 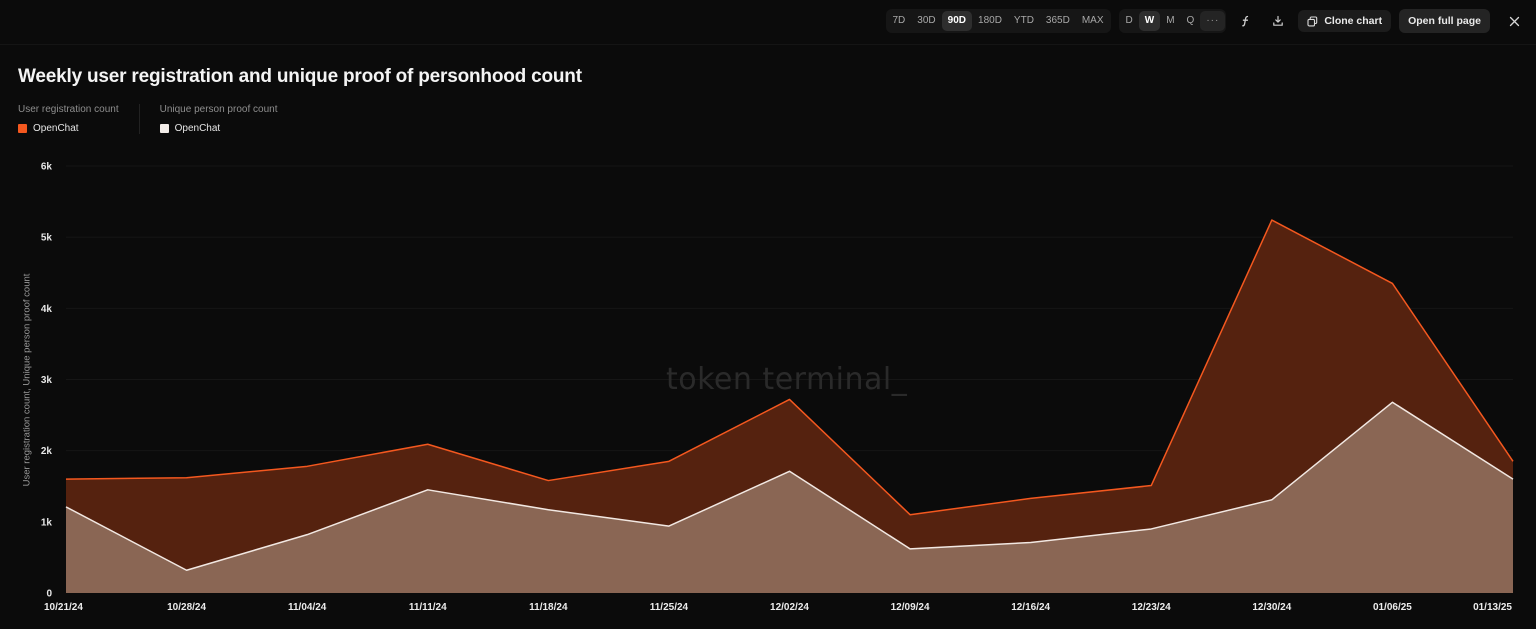 What do you see at coordinates (1151, 607) in the screenshot?
I see `x-tick-label: 12/23/24` at bounding box center [1151, 607].